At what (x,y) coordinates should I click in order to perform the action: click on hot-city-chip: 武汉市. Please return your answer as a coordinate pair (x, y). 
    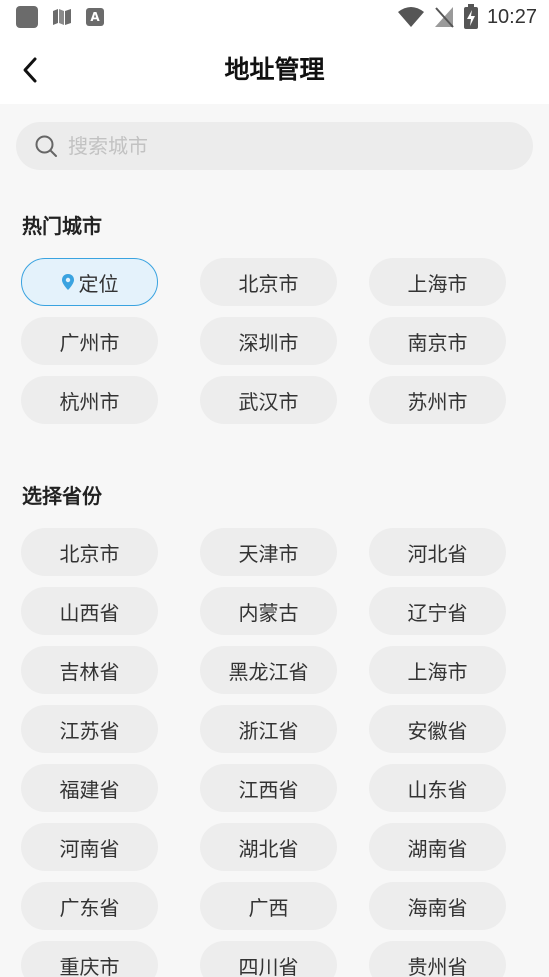
    Looking at the image, I should click on (268, 400).